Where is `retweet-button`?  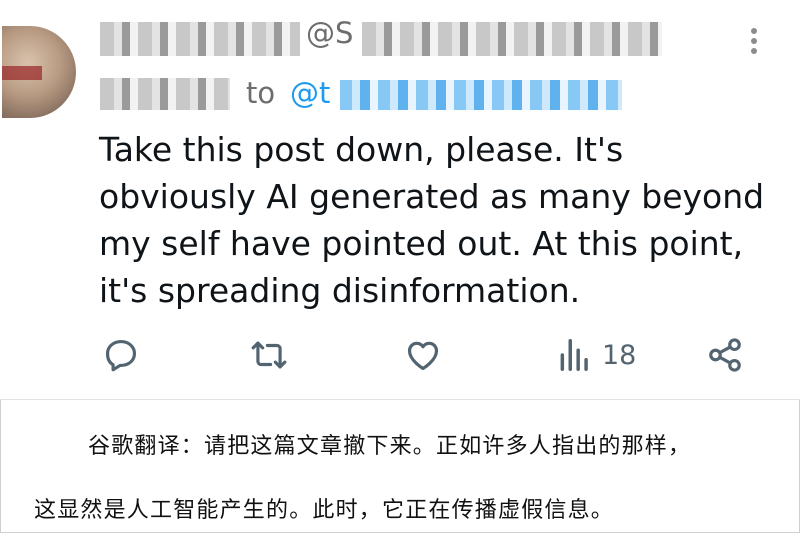
retweet-button is located at coordinates (269, 355).